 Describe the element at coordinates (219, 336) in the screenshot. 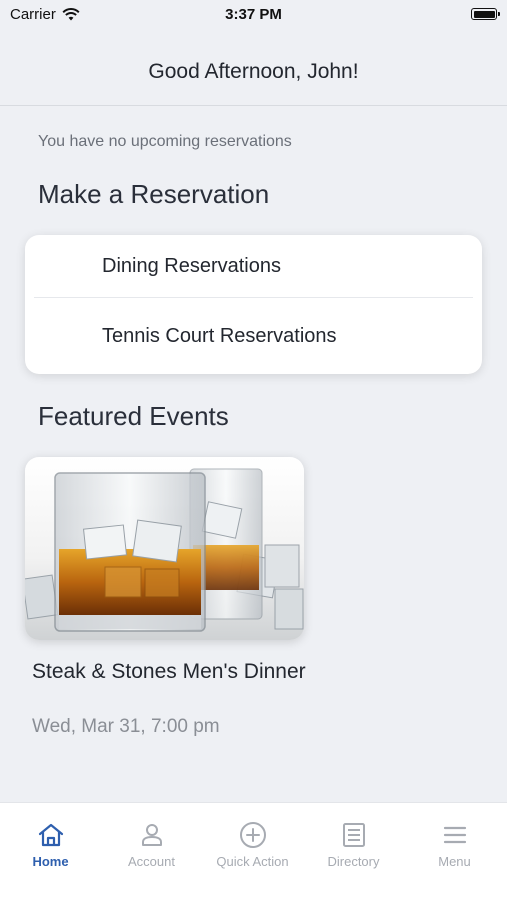

I see `tennis-court-reservations-label: Tennis Court Reservations` at that location.